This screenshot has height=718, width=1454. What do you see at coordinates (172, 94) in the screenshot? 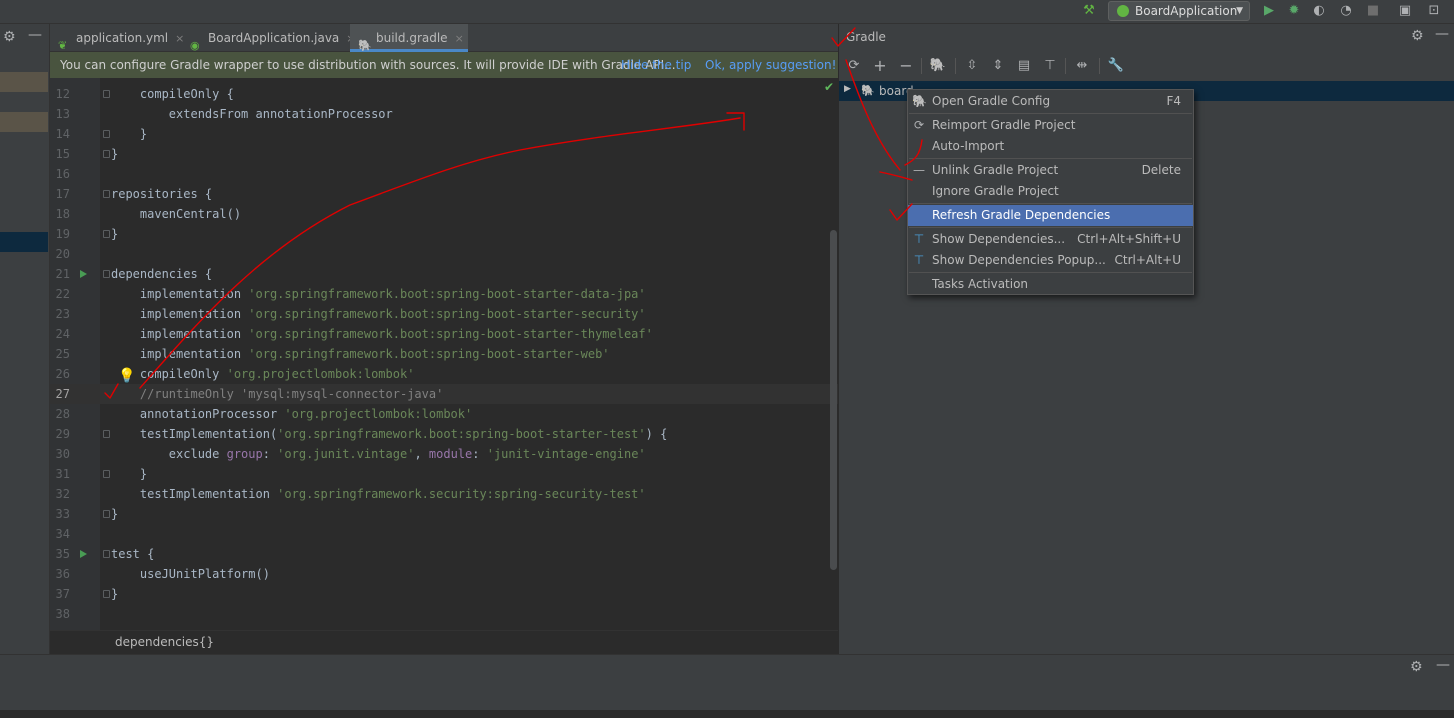
I see `code-text: compileOnly {` at bounding box center [172, 94].